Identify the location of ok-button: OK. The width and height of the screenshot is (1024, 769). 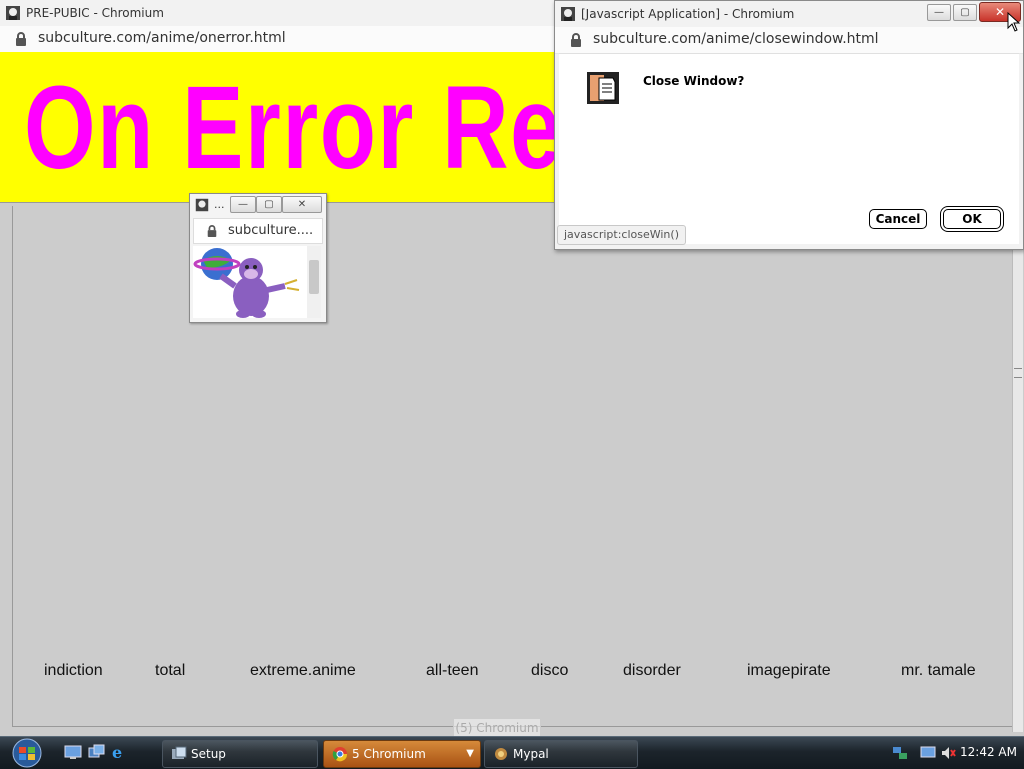
(972, 219).